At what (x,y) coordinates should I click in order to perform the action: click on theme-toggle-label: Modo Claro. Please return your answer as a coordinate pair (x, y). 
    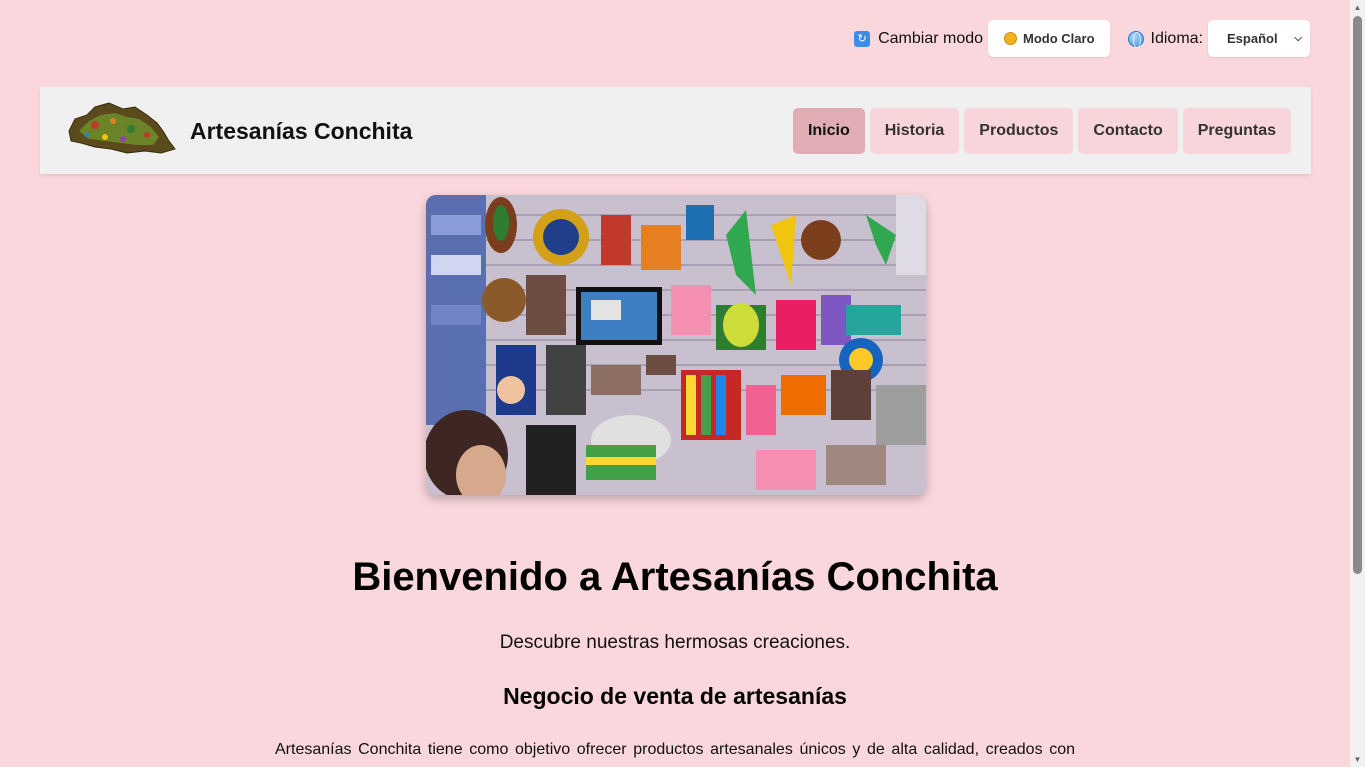
    Looking at the image, I should click on (1059, 38).